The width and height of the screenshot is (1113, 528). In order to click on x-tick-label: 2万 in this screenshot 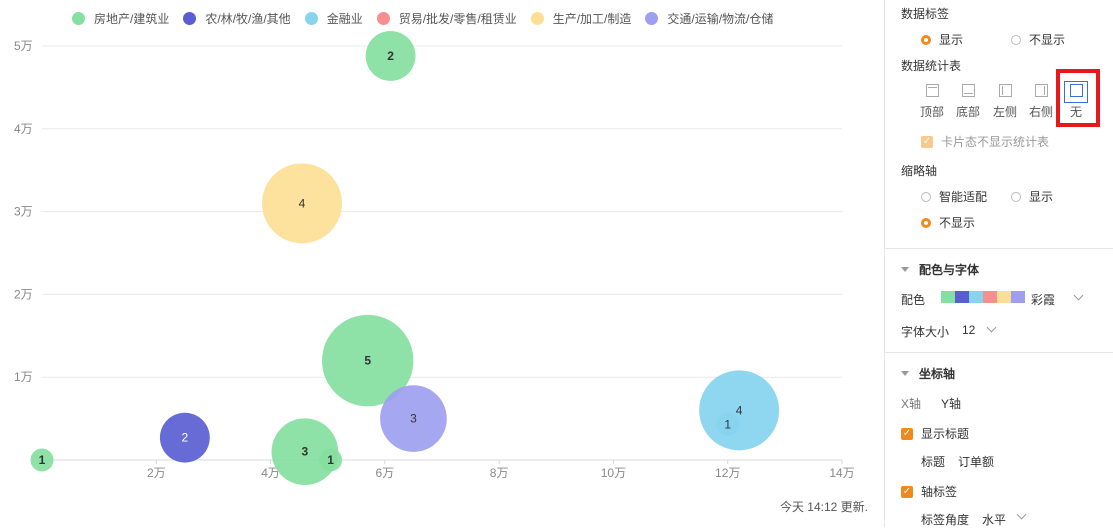, I will do `click(156, 473)`.